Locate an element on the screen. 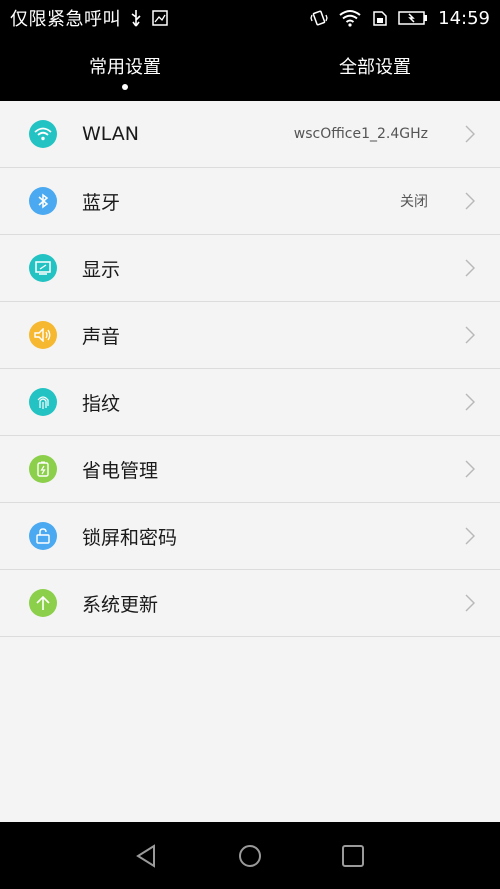  home-button is located at coordinates (250, 856).